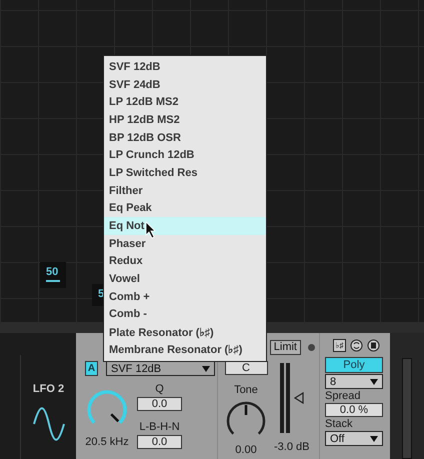 Image resolution: width=424 pixels, height=459 pixels. I want to click on volume-value: -3.0 dB, so click(292, 447).